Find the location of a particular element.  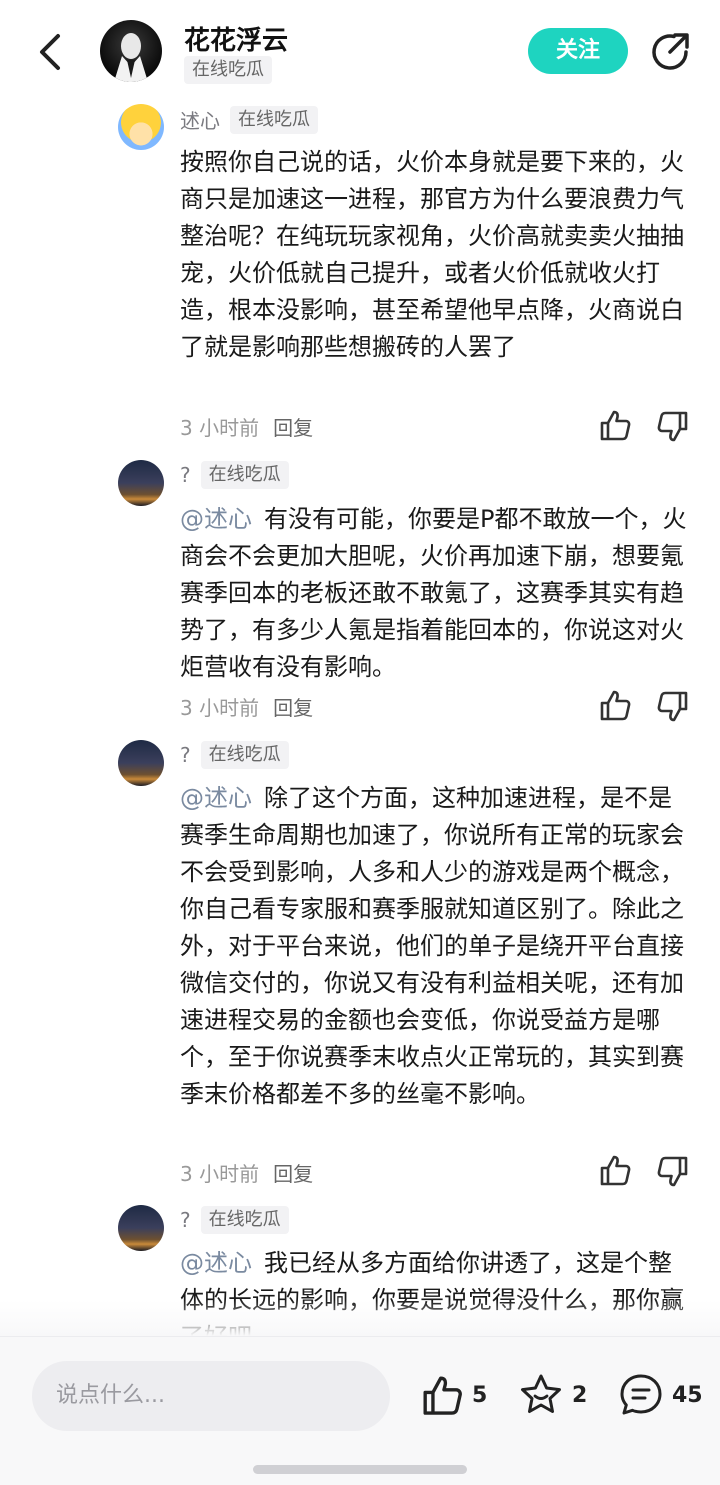

share-button is located at coordinates (670, 52).